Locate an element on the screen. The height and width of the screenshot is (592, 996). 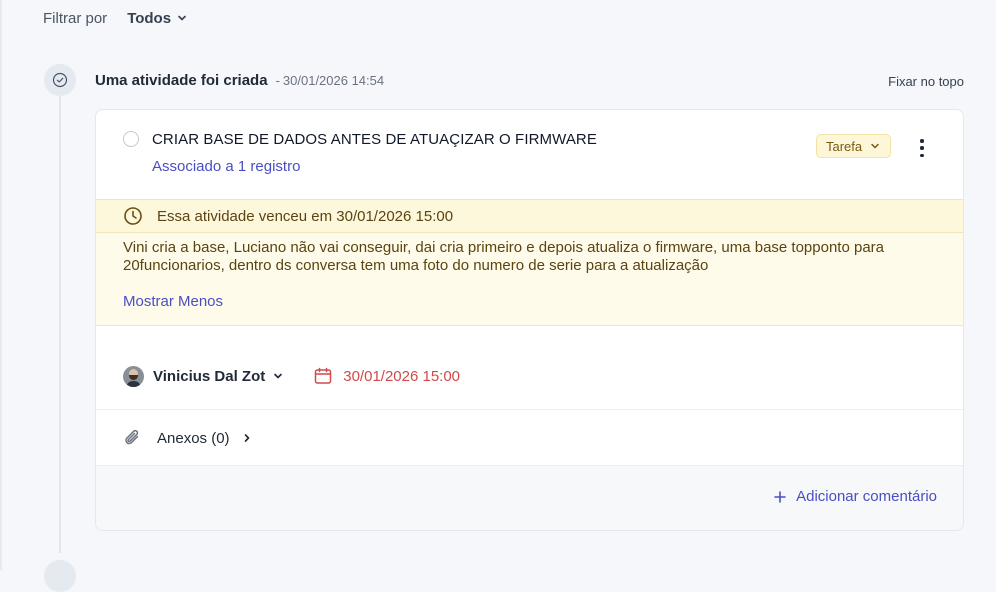
kebab-menu-icon is located at coordinates (922, 148).